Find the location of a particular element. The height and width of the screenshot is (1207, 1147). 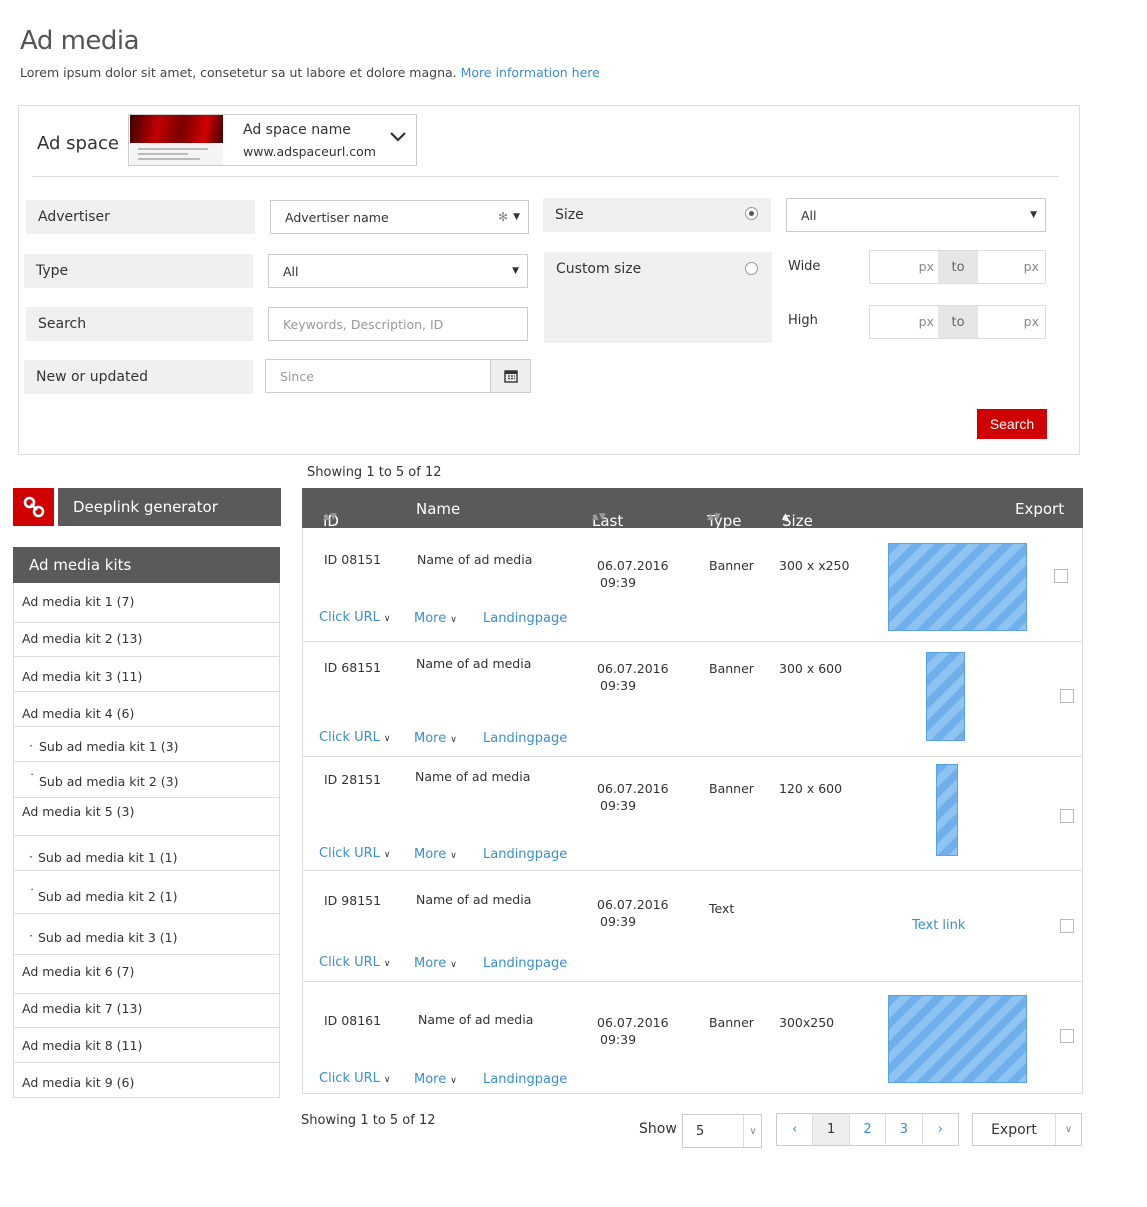

kit-item: Ad media kit 6 (7) is located at coordinates (146, 974).